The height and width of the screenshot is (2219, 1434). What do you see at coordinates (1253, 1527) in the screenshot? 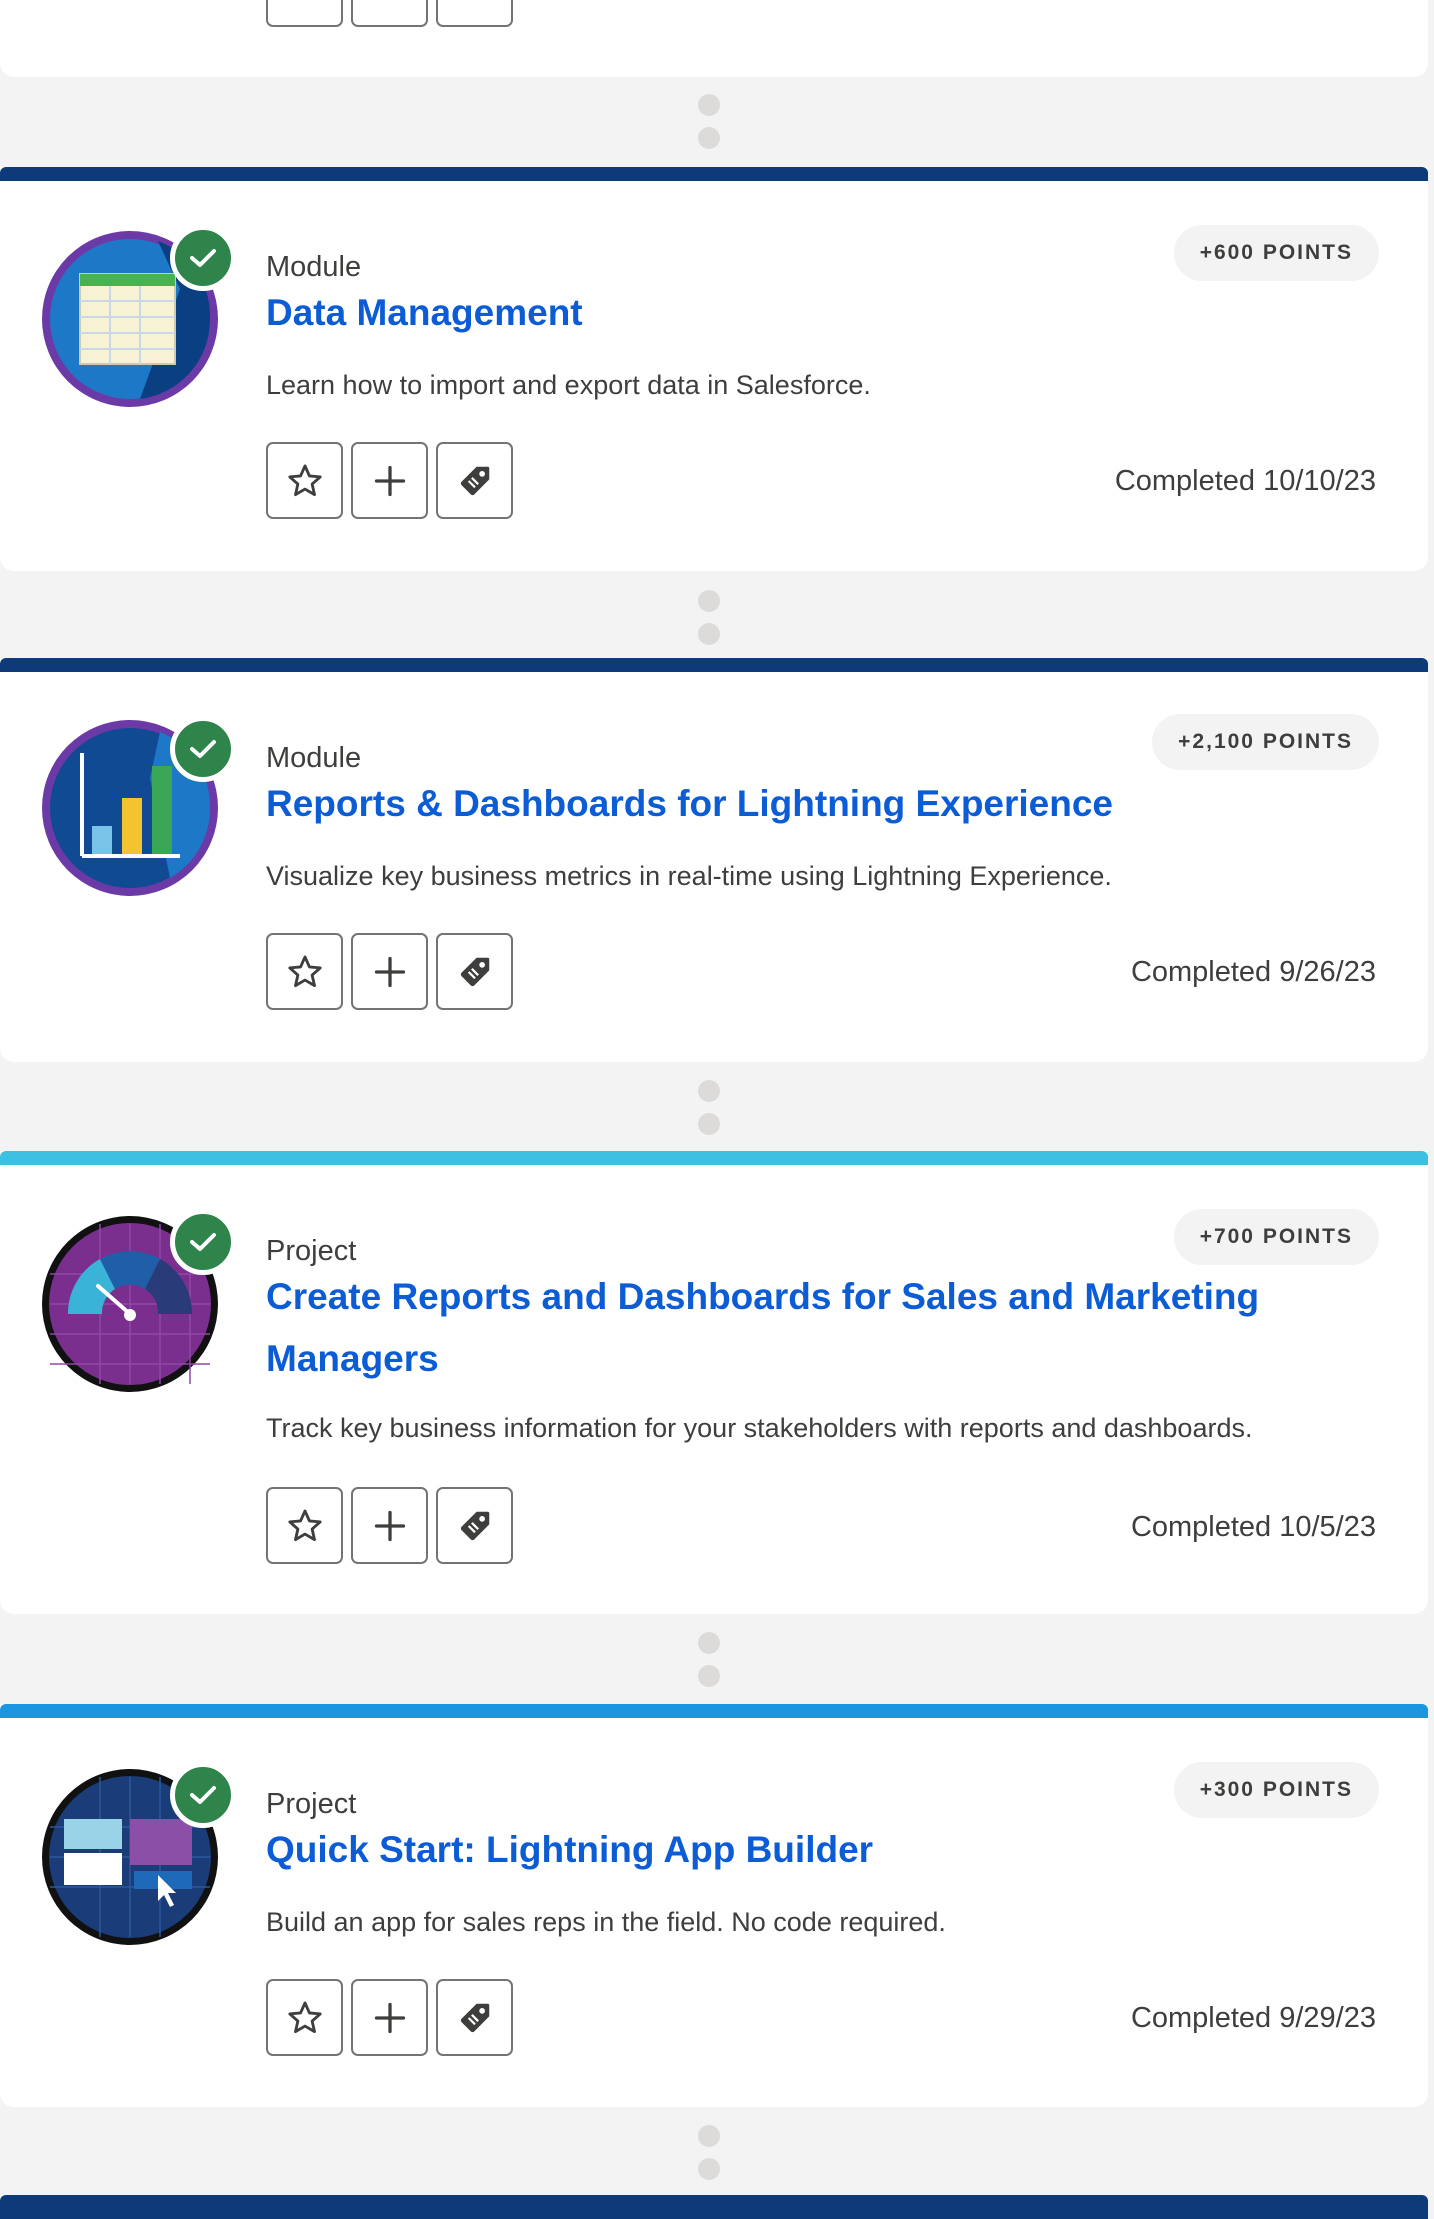
I see `completion-date: Completed 10/5/23` at bounding box center [1253, 1527].